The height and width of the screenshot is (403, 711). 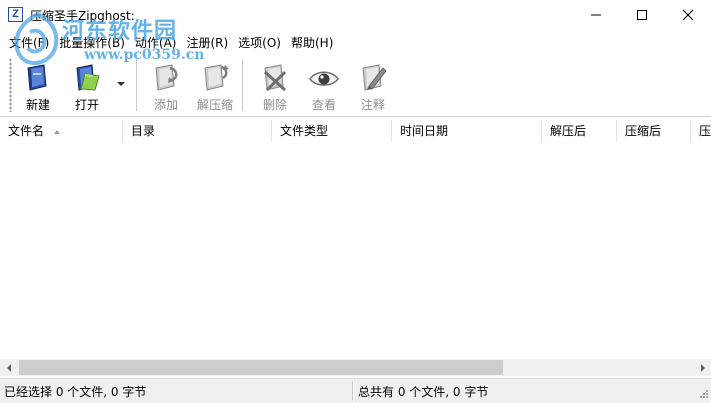 I want to click on add-button: 添加, so click(x=166, y=86).